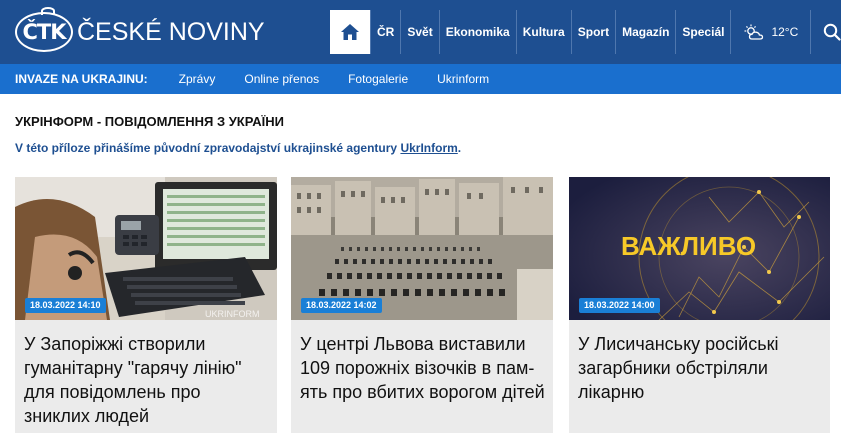 The image size is (841, 445). Describe the element at coordinates (770, 32) in the screenshot. I see `weather-widget: 12°C` at that location.